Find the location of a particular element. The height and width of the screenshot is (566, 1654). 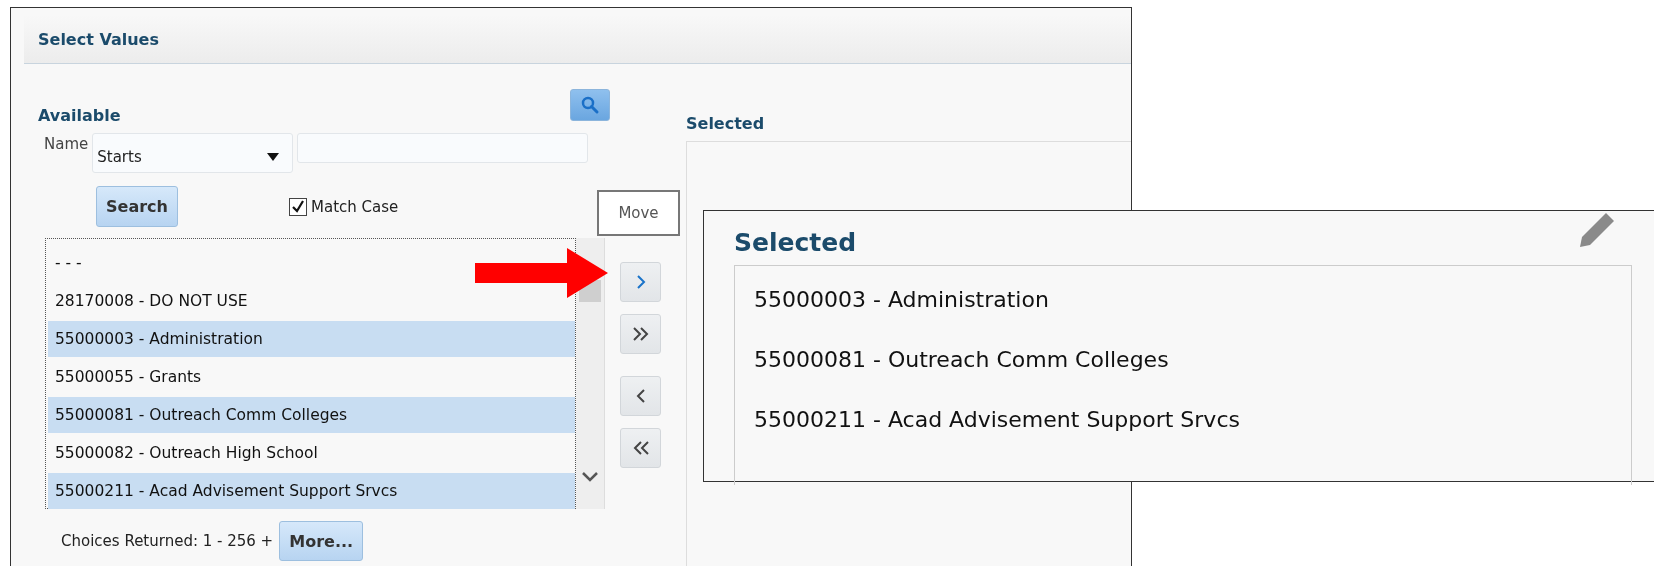

section-label: Selected is located at coordinates (726, 123).